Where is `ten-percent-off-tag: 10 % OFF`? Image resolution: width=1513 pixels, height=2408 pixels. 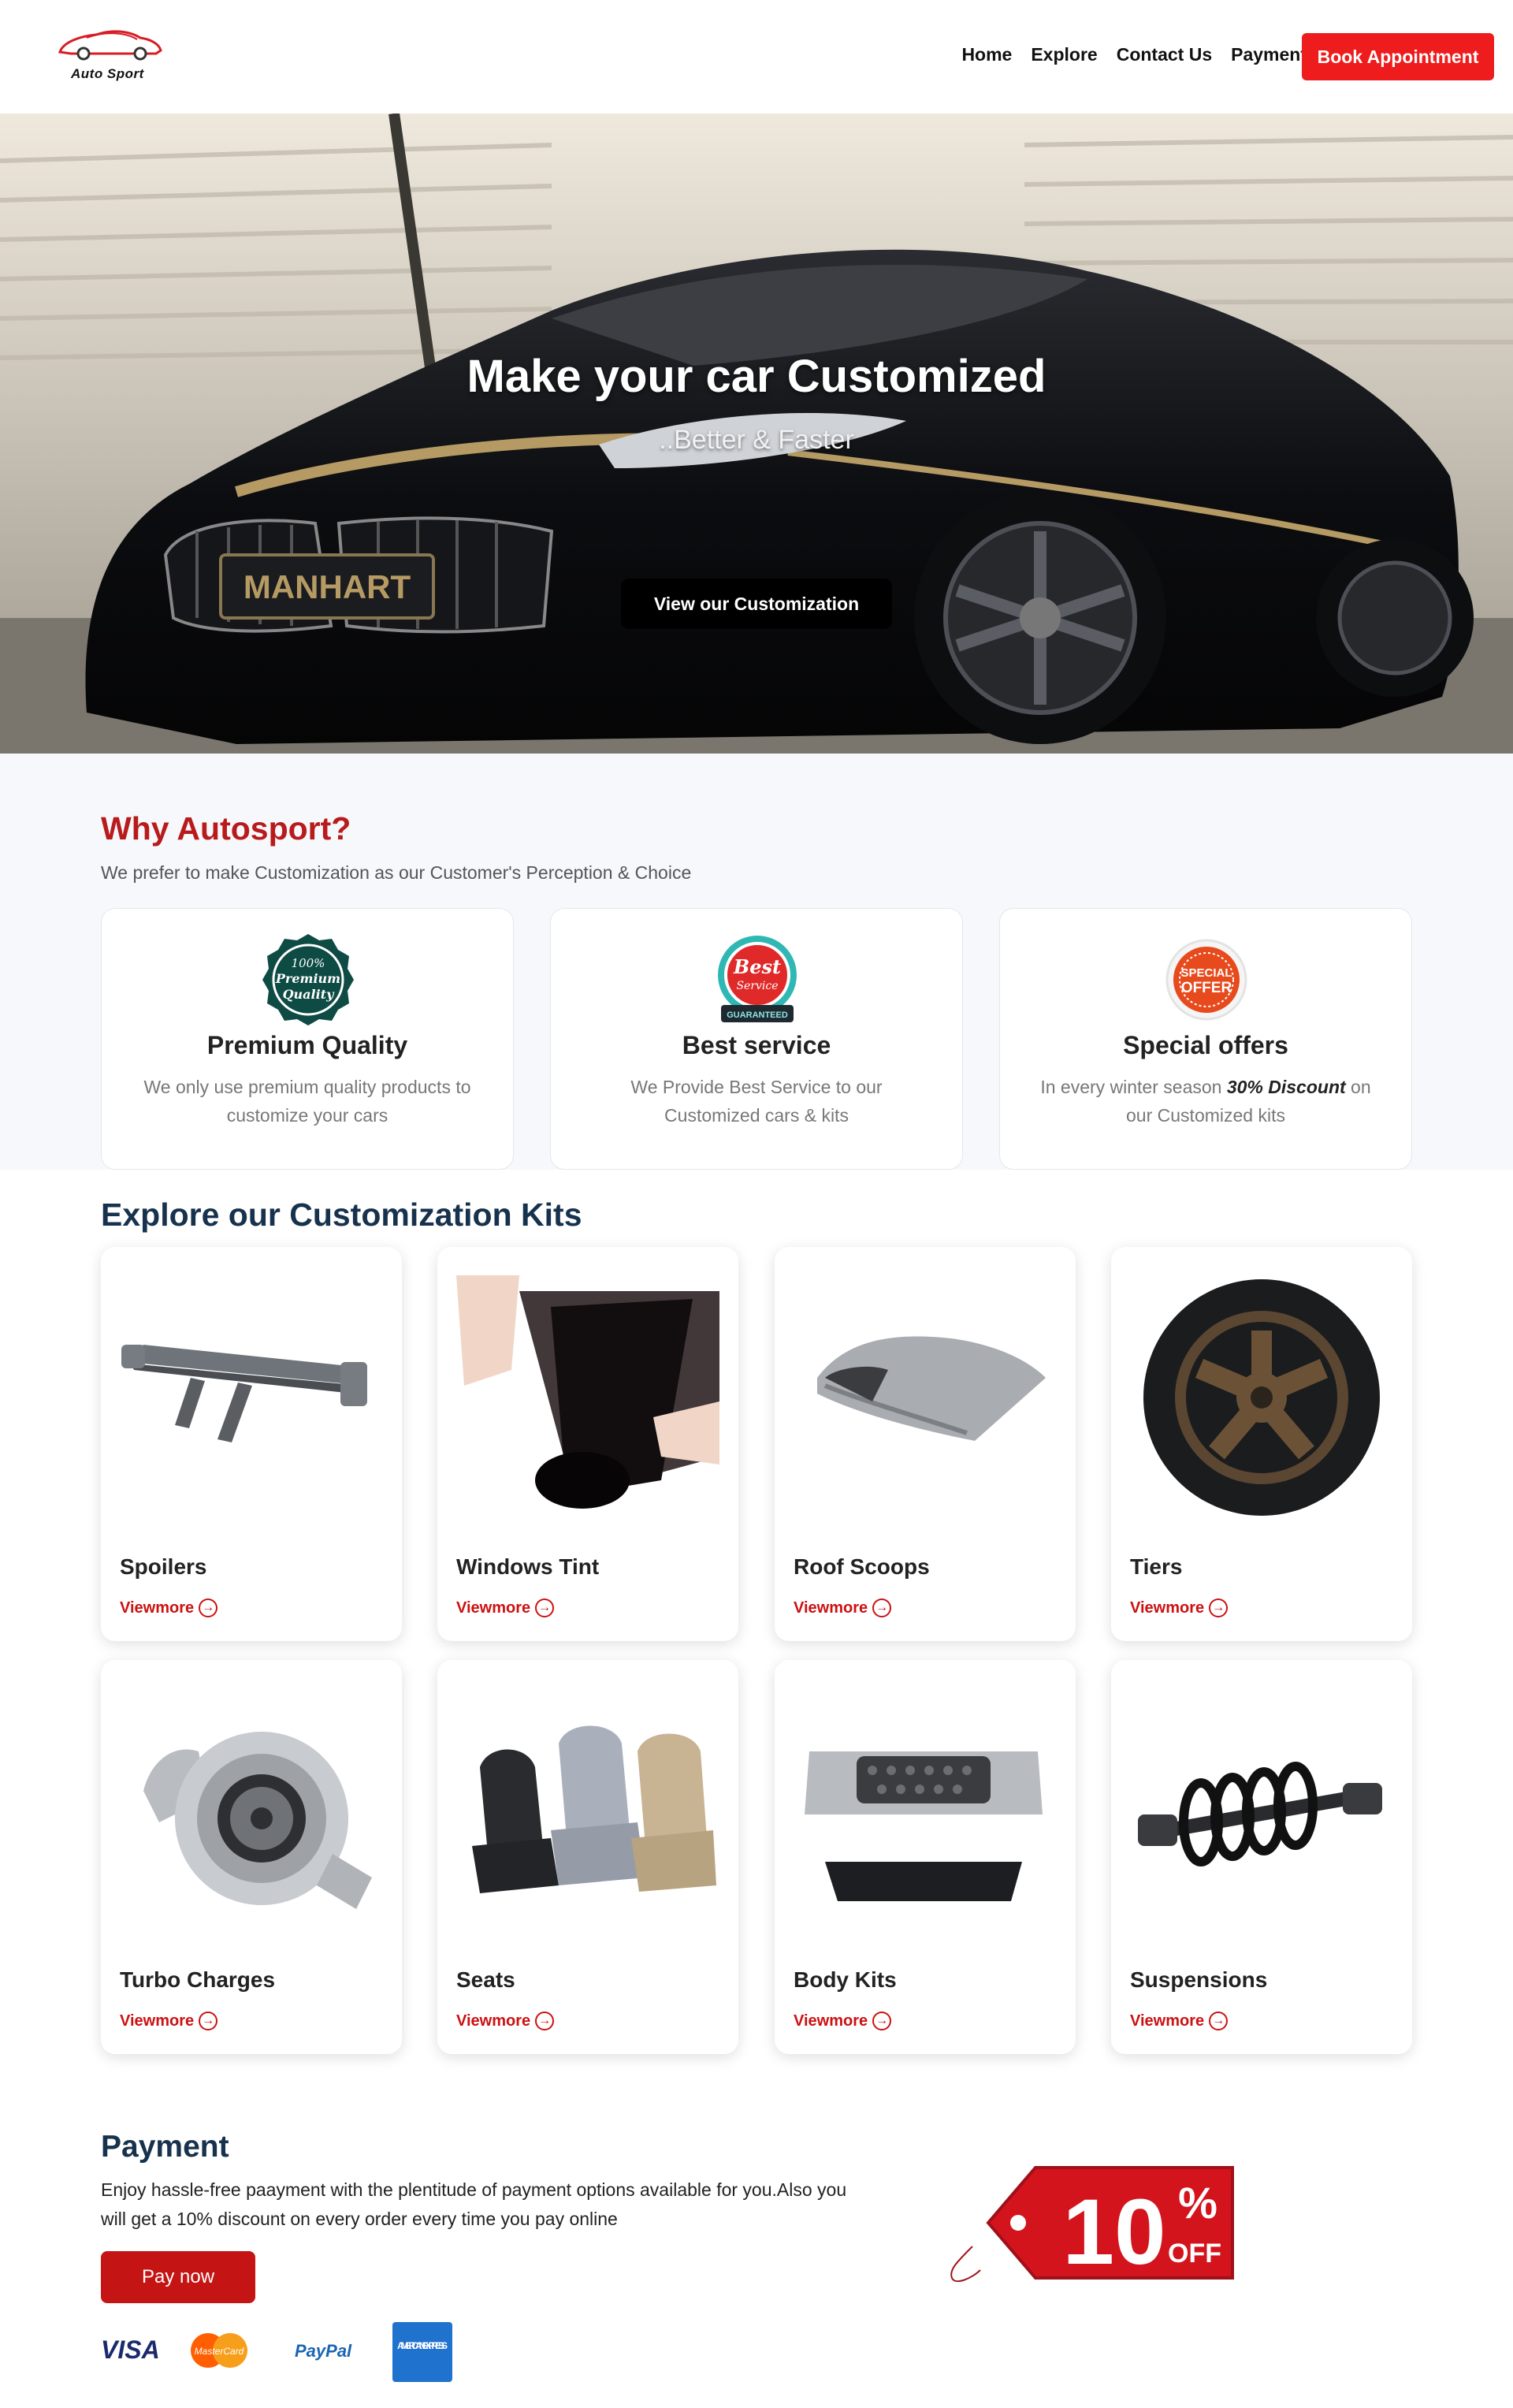
ten-percent-off-tag: 10 % OFF is located at coordinates (1092, 2225).